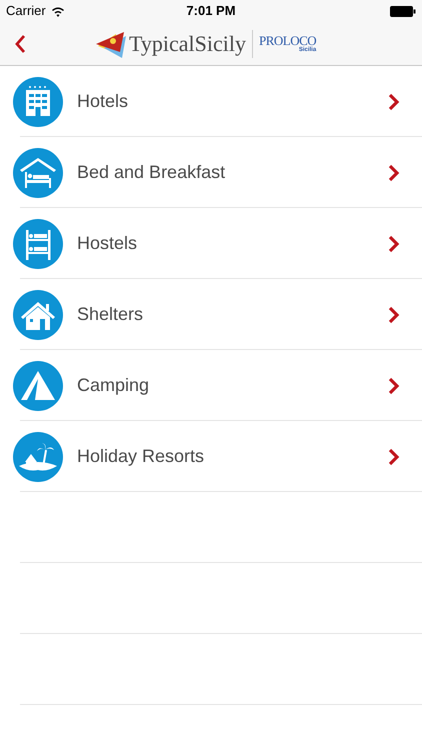 The height and width of the screenshot is (750, 422). Describe the element at coordinates (113, 385) in the screenshot. I see `item-label: Camping` at that location.